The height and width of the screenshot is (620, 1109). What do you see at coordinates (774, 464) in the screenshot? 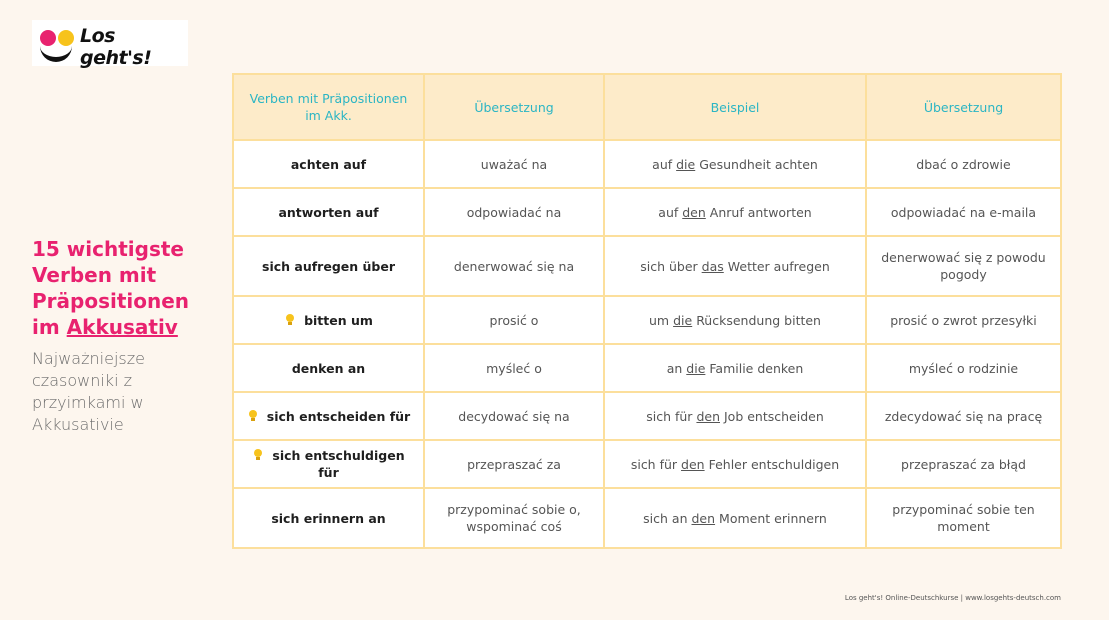
I see `example-post: Fehler entschuldigen` at bounding box center [774, 464].